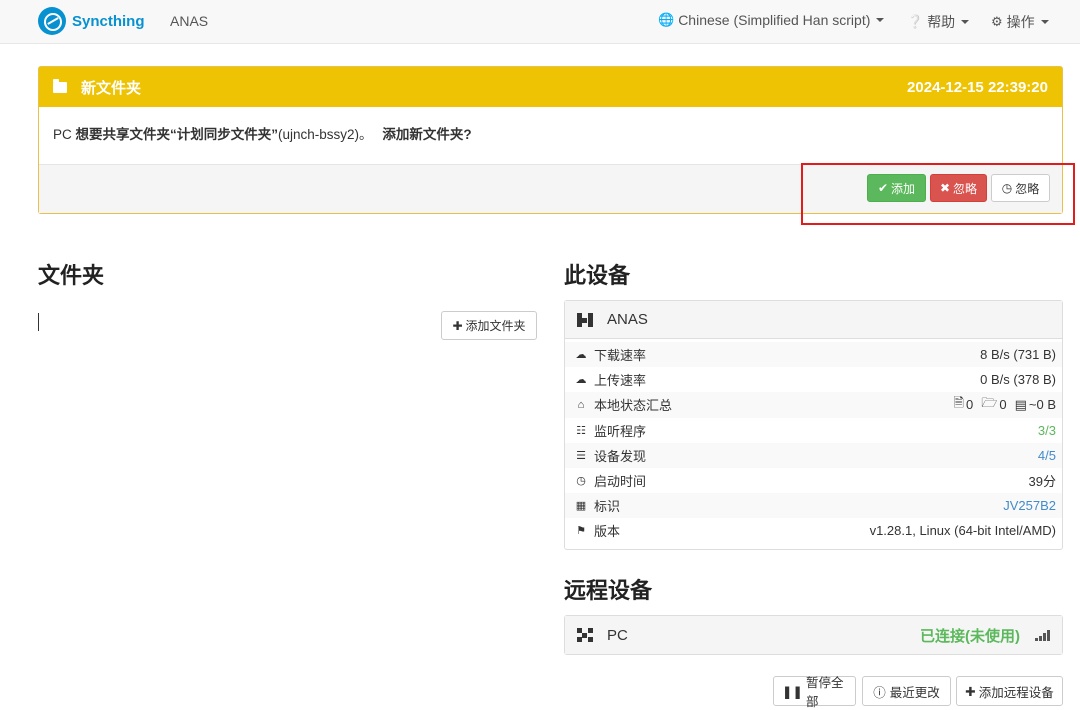  What do you see at coordinates (550, 87) in the screenshot?
I see `notice-header: 新文件夹 2024-12-15 22:39:20` at bounding box center [550, 87].